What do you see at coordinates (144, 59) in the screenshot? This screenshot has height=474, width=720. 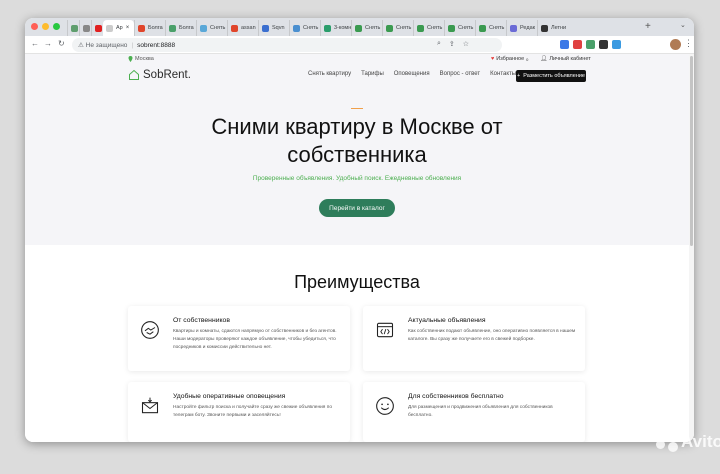 I see `city-label: Москва` at bounding box center [144, 59].